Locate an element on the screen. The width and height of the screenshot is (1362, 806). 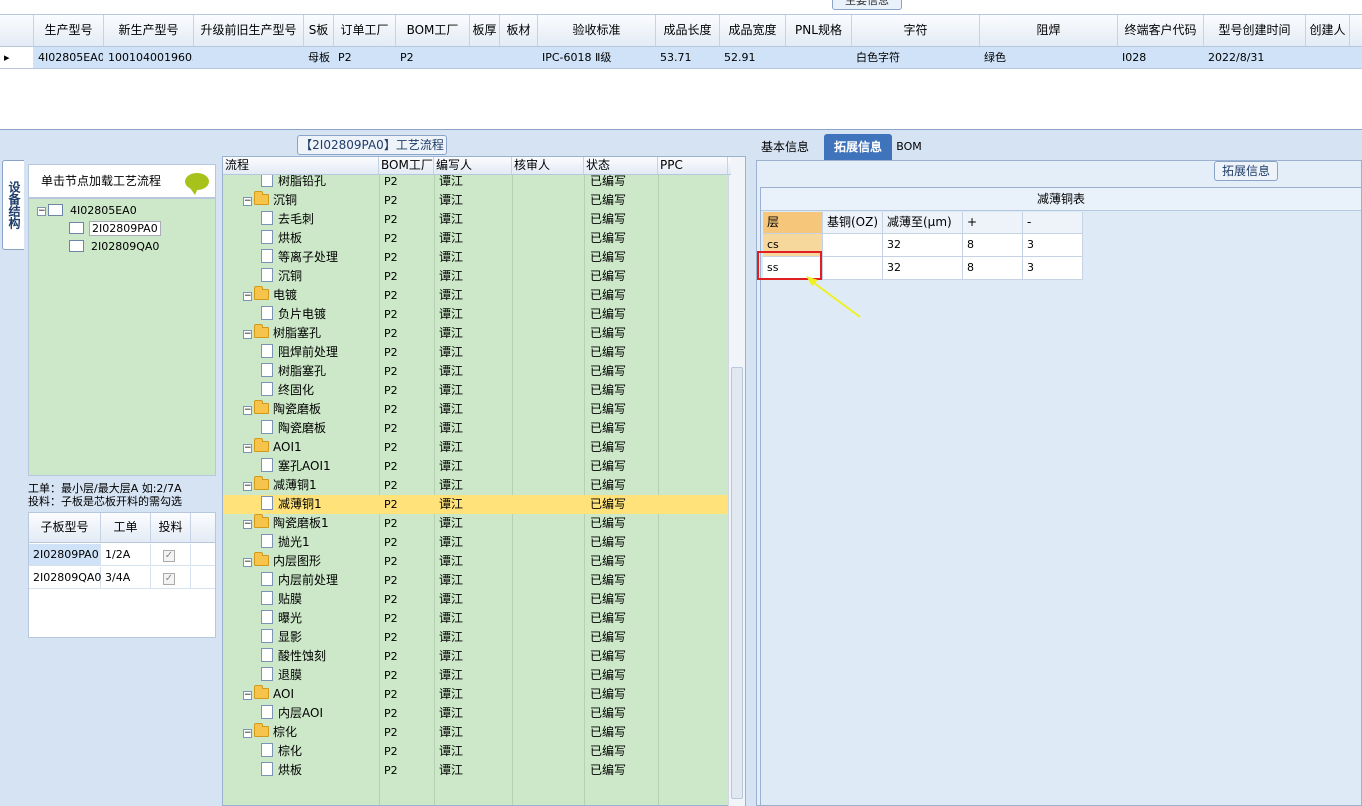
tab-basic-info: 基本信息 is located at coordinates (785, 147).